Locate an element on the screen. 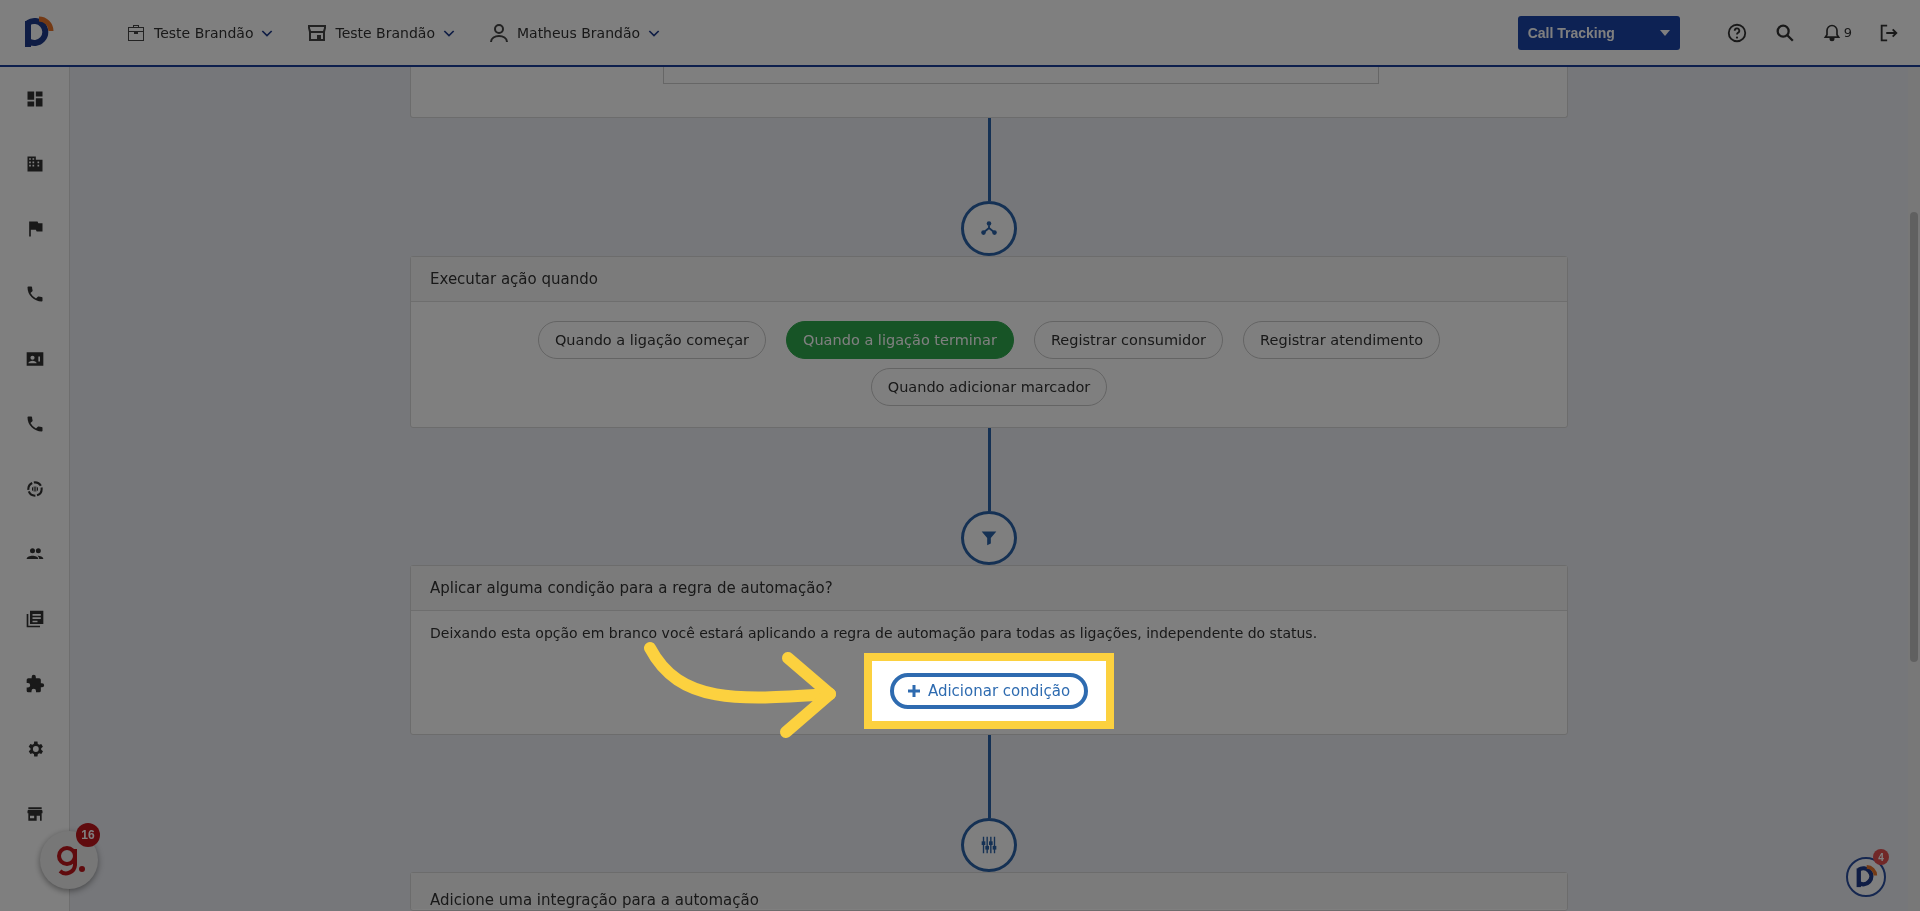  circular-target-icon is located at coordinates (34, 489).